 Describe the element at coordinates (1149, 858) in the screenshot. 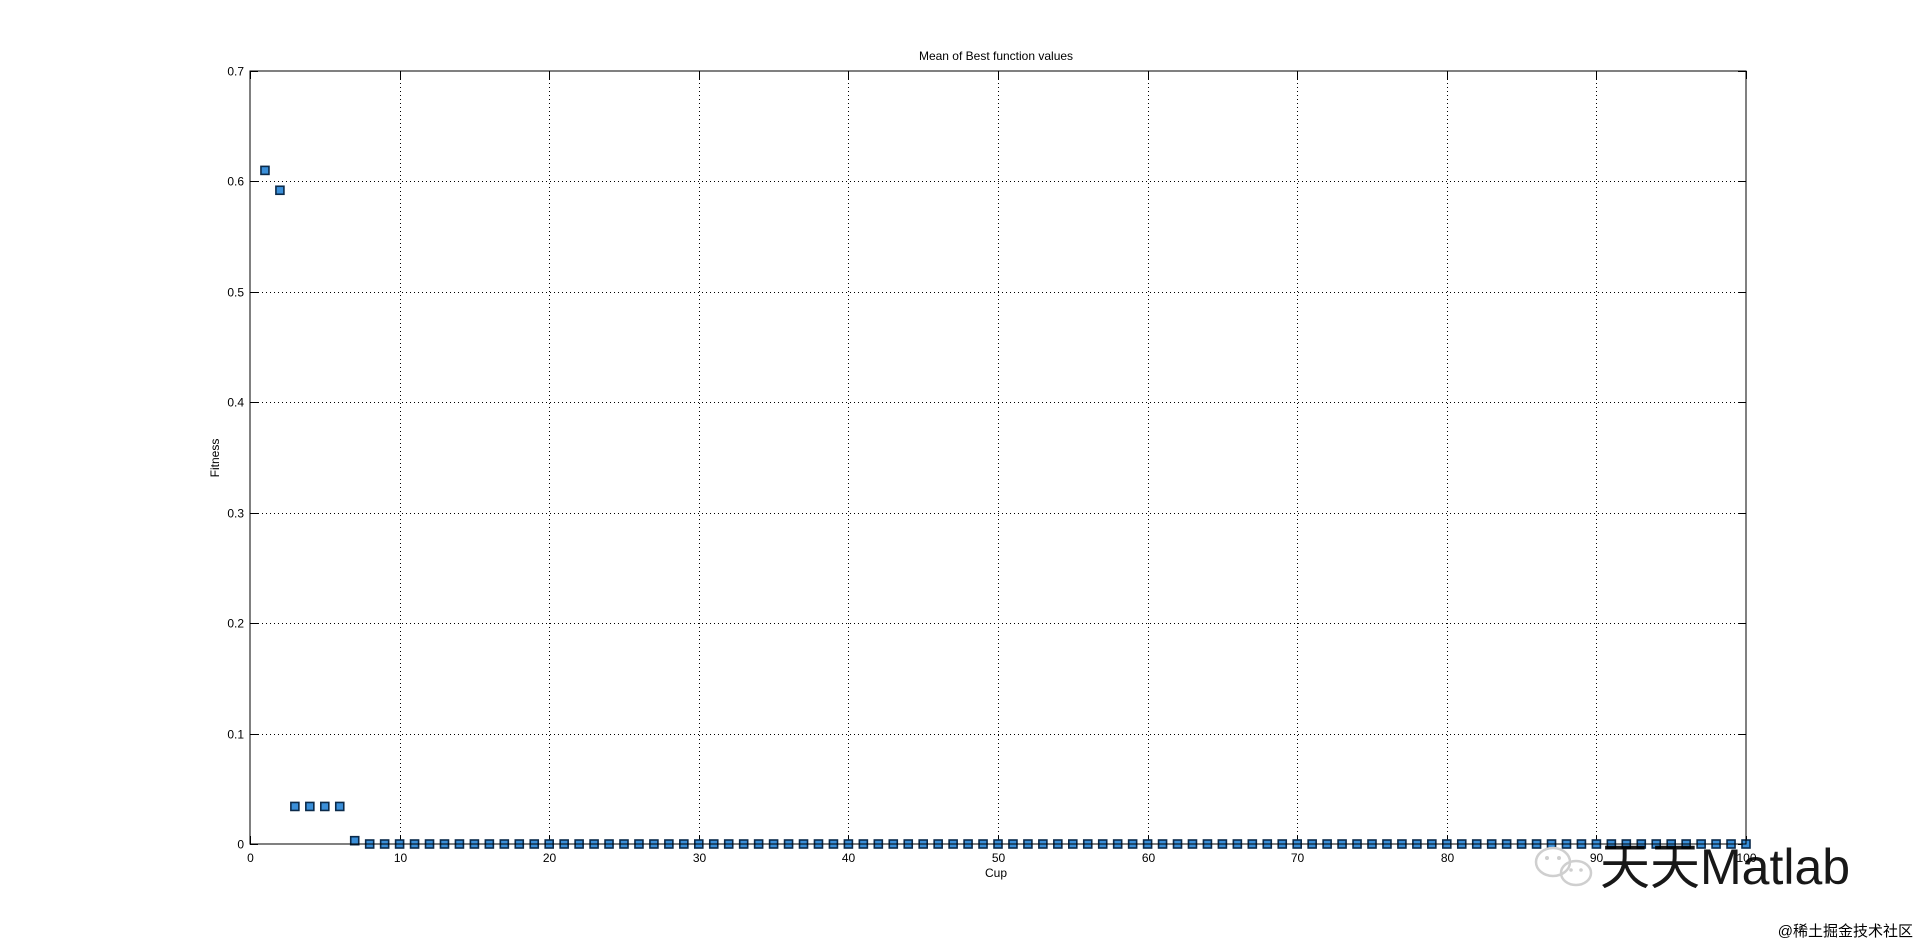

I see `x-tick-label: 60` at that location.